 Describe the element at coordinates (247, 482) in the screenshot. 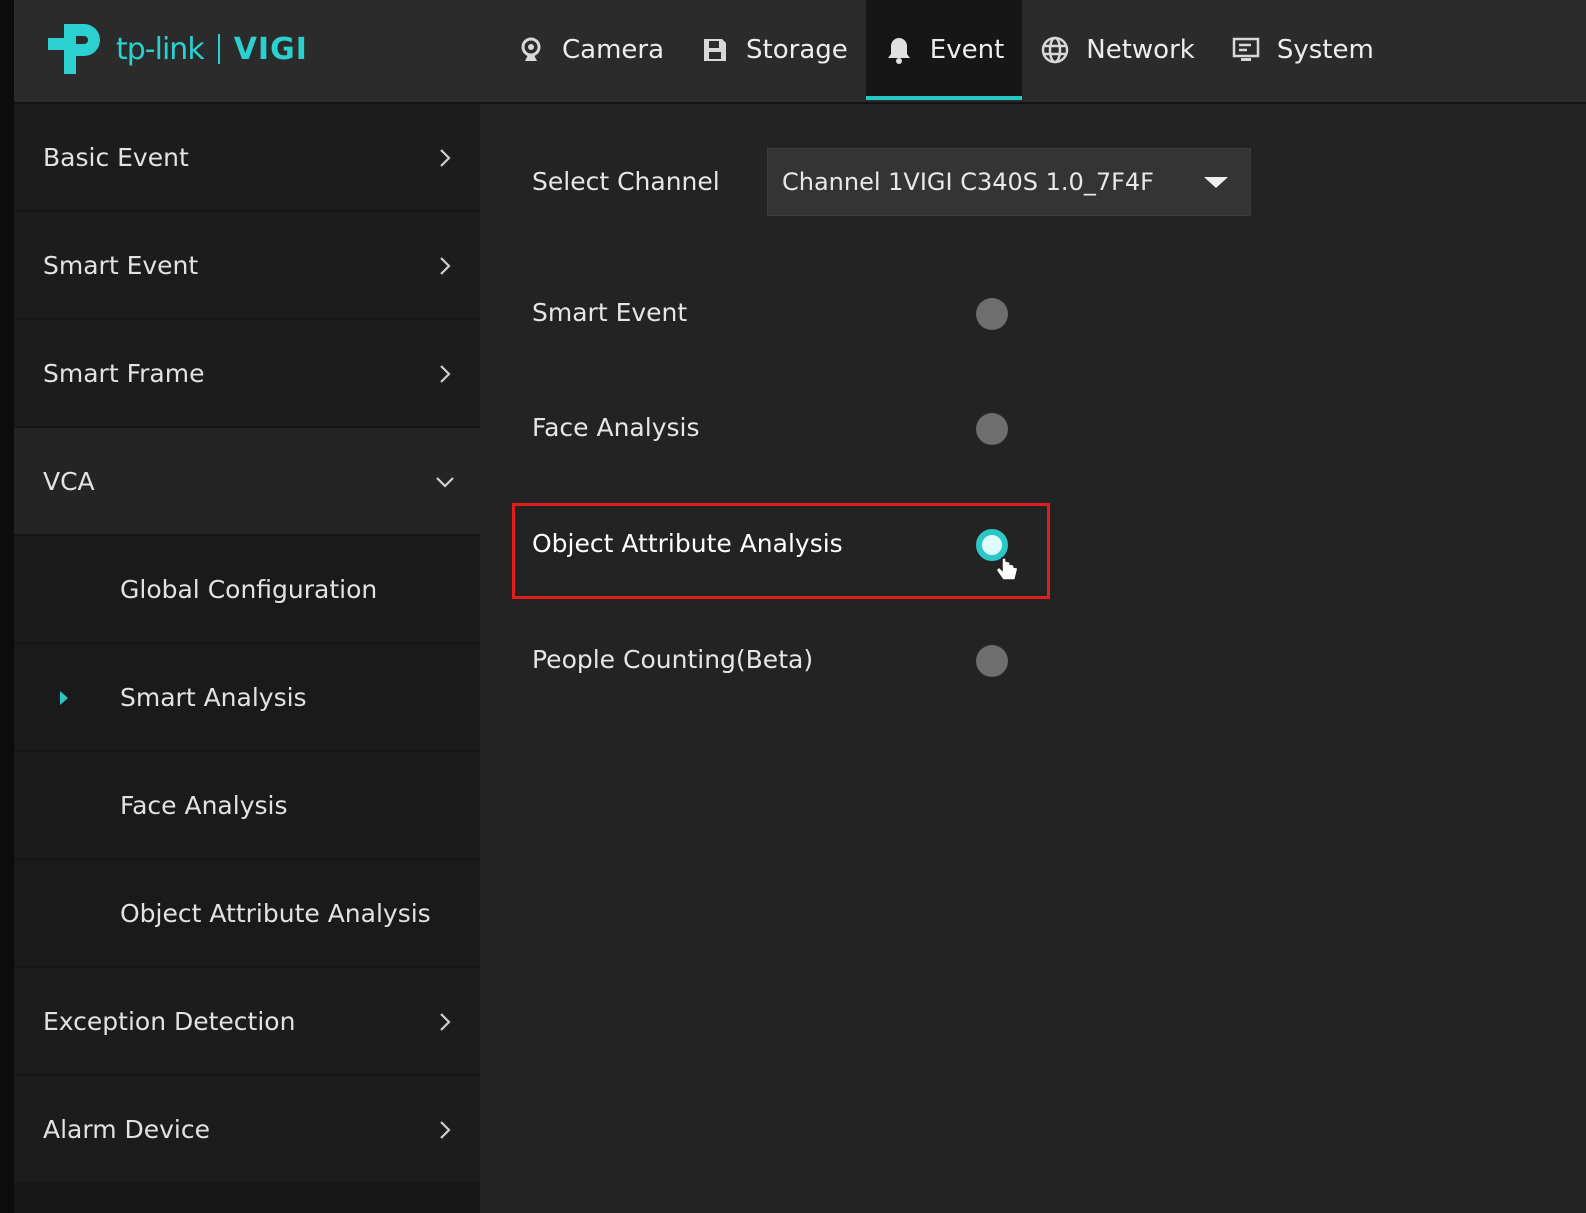

I see `sidebar-item-vca: VCA` at that location.